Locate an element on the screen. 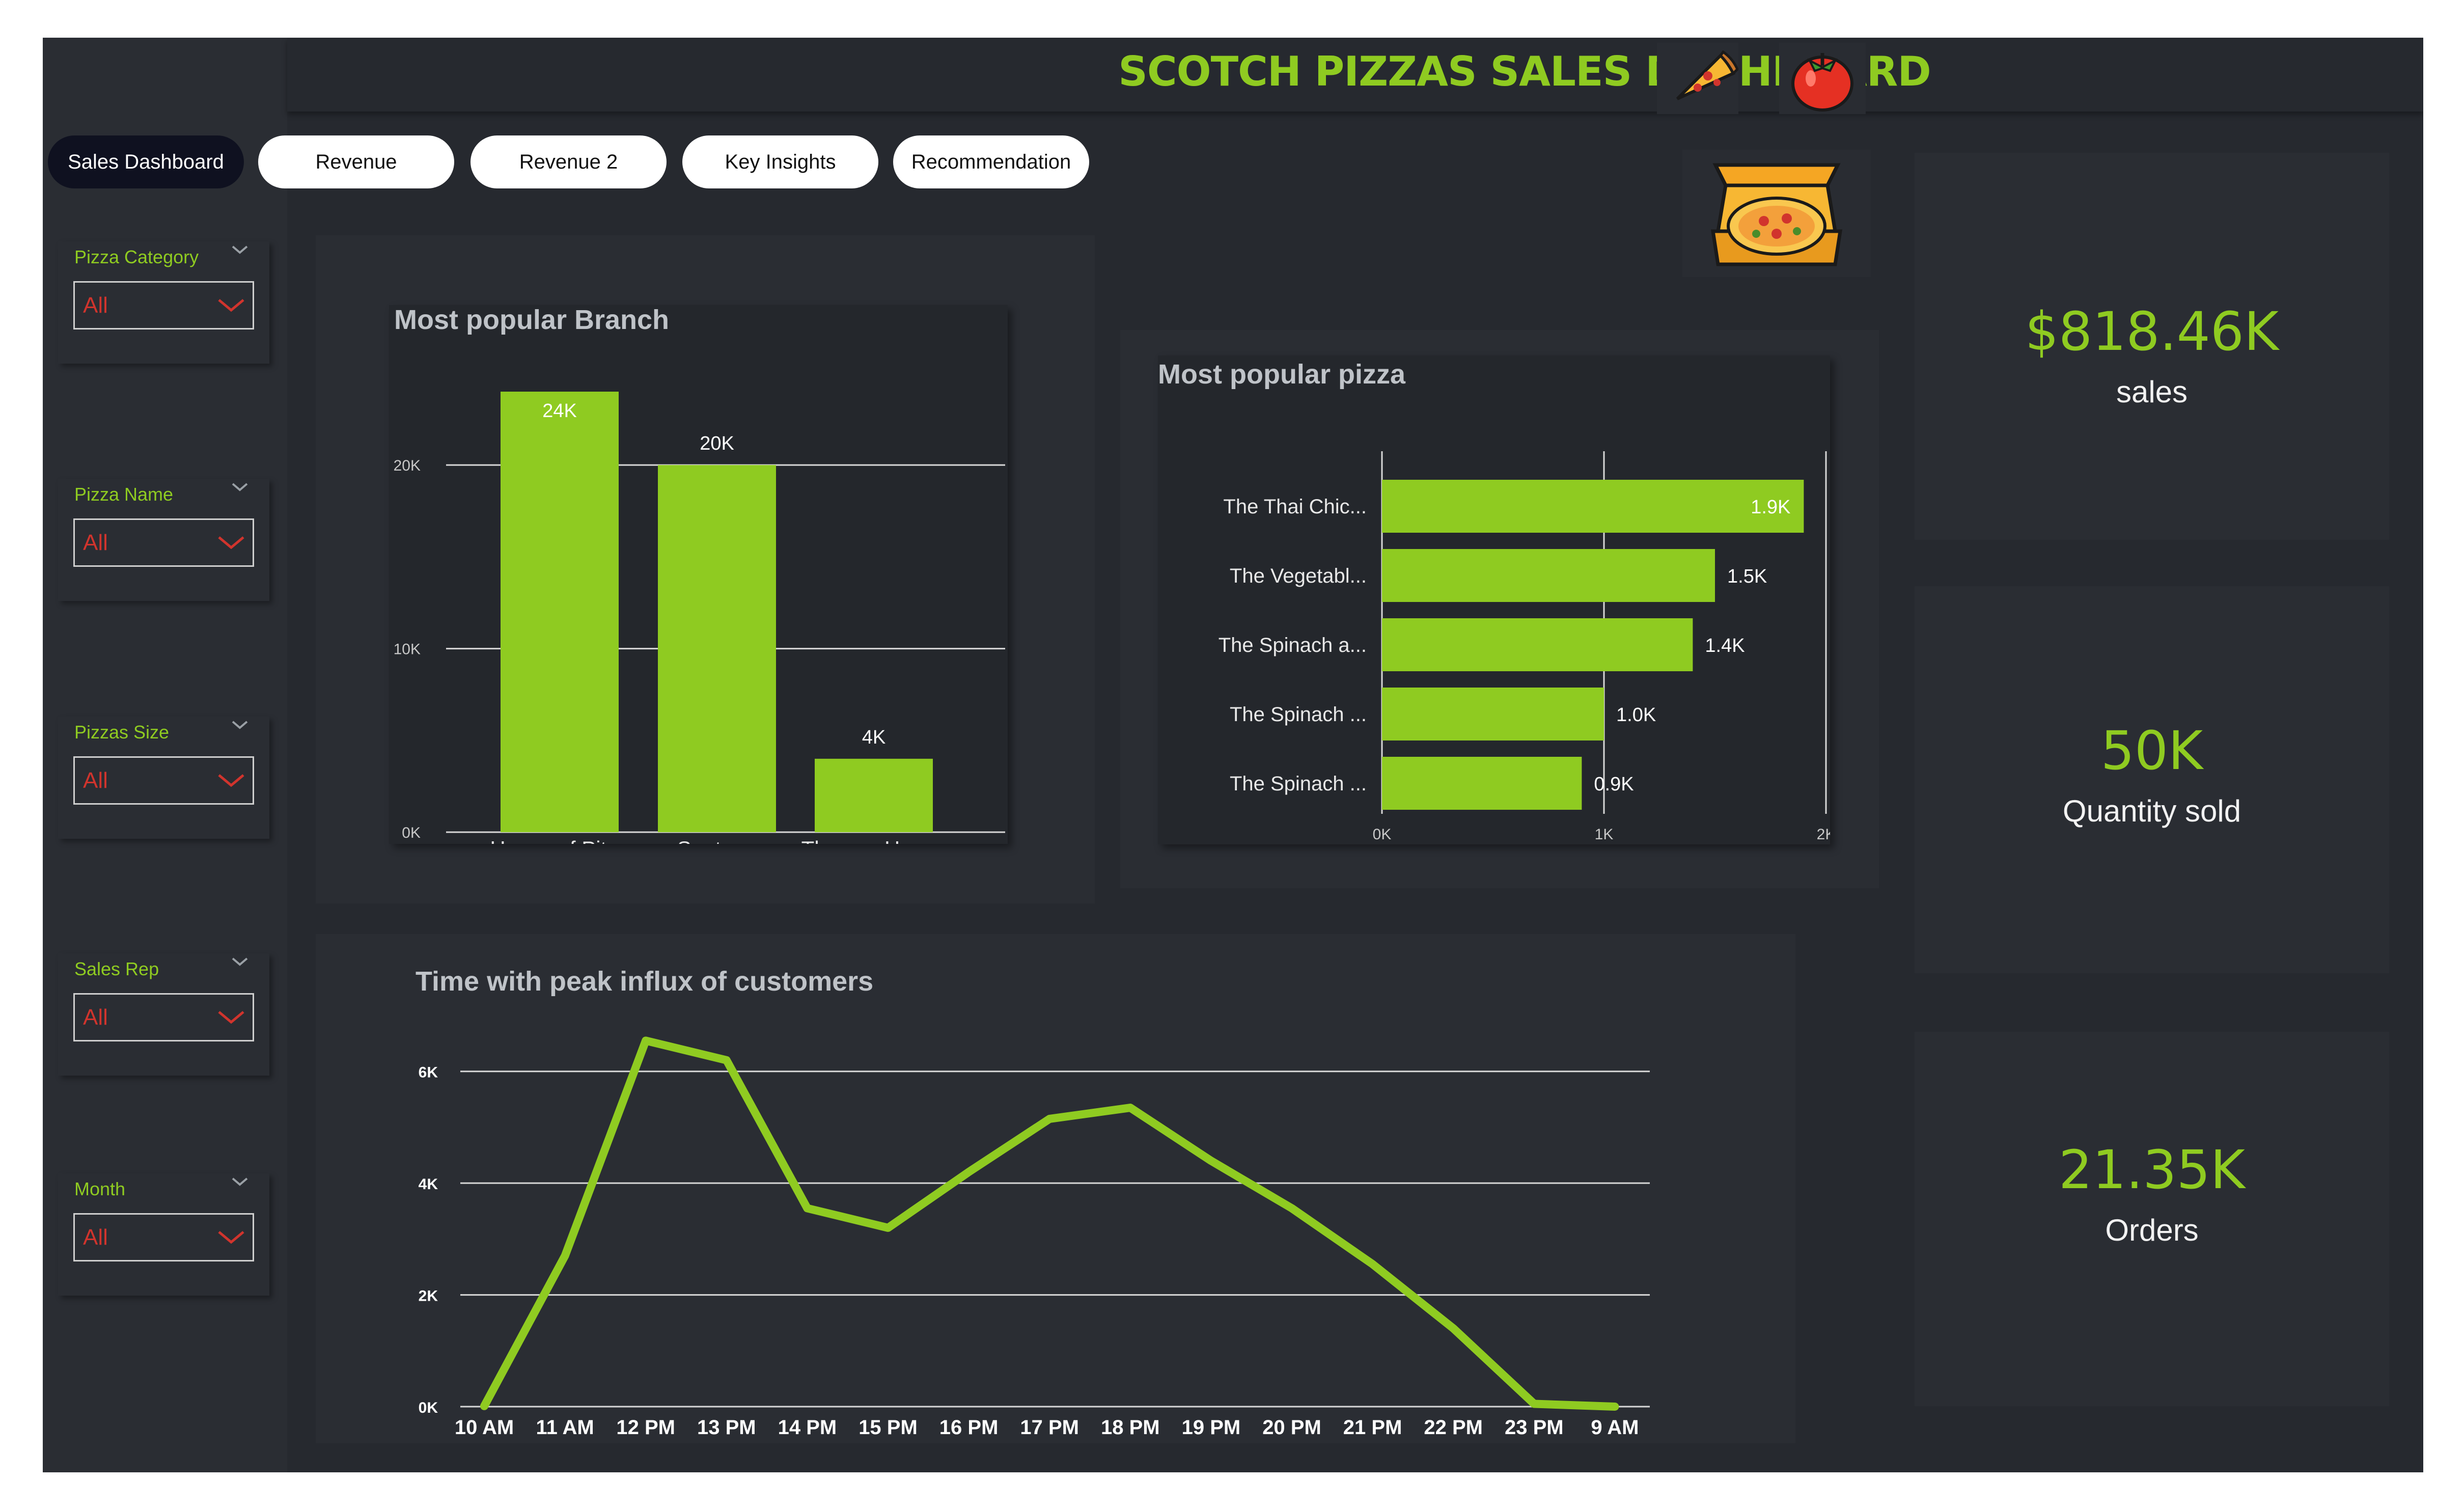  filter-label: Pizza Name is located at coordinates (124, 495).